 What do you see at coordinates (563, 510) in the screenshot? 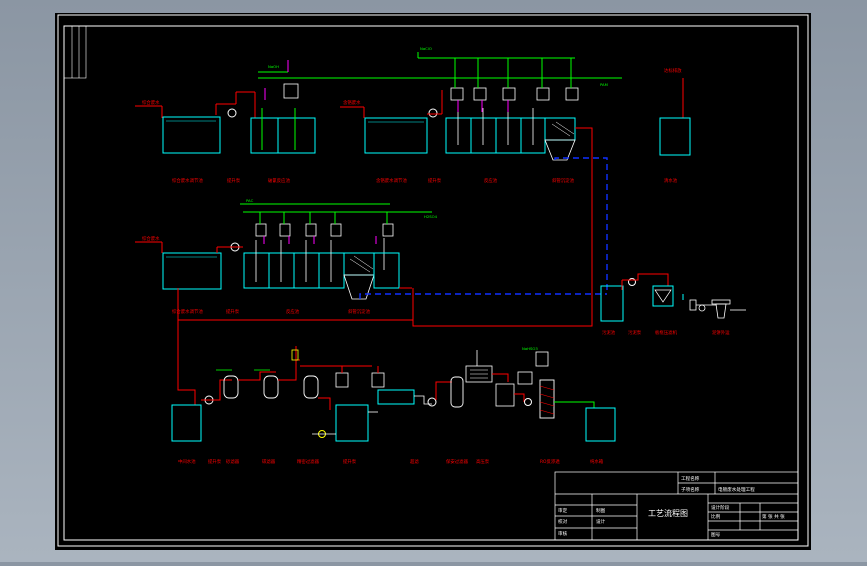
I see `review-label: 审定` at bounding box center [563, 510].